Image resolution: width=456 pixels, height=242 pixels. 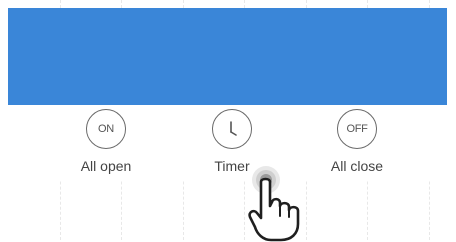 I want to click on clock-icon, so click(x=232, y=129).